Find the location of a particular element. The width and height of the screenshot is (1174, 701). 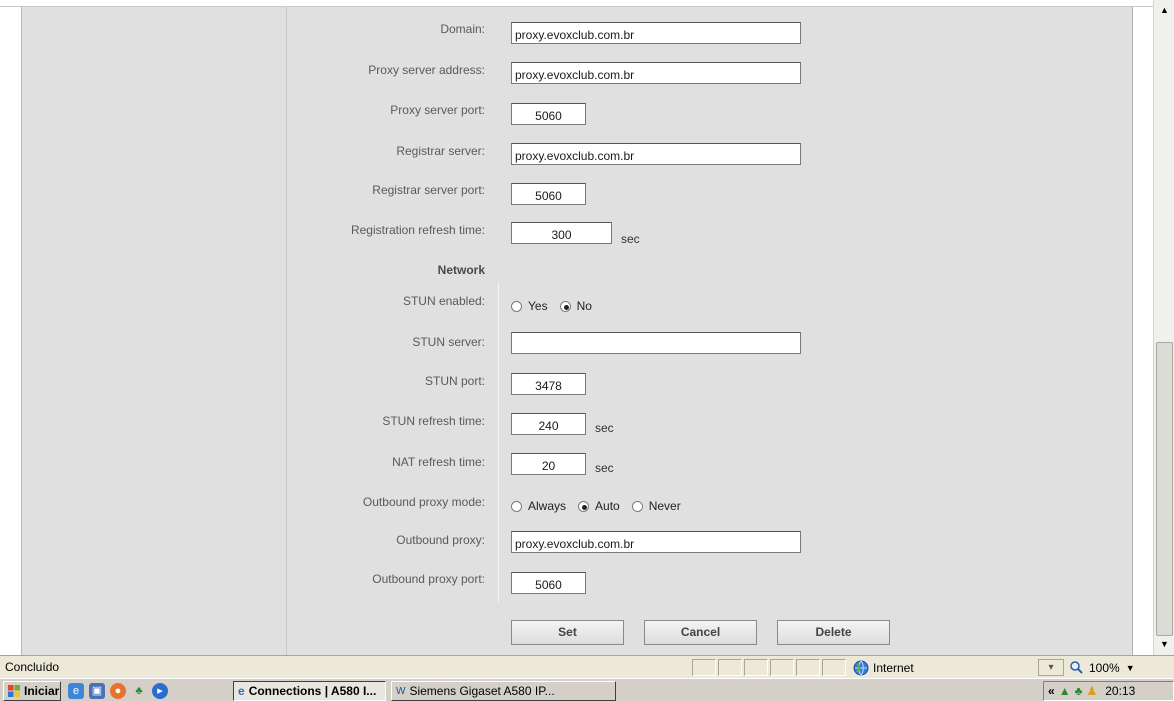

stun-enabled-yes-radio: Yes is located at coordinates (529, 306).